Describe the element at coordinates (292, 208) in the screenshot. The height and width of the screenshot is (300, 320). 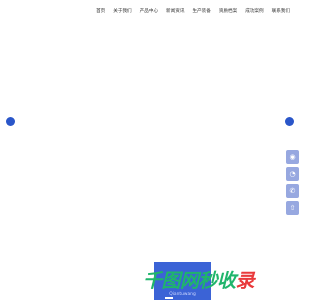
I see `back-to-top-icon: ⇧` at that location.